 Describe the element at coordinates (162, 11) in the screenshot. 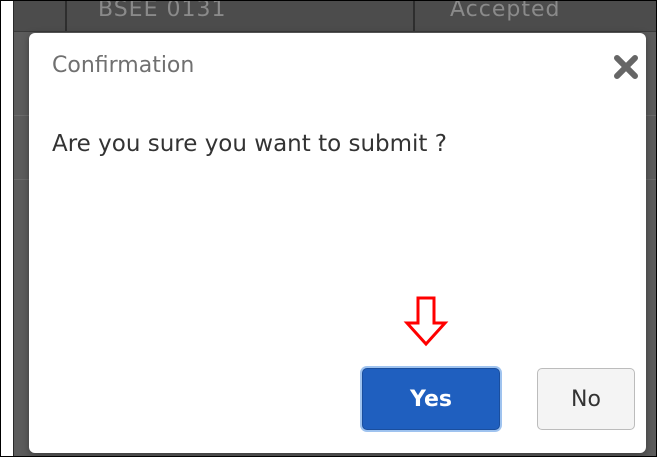

I see `background-cell-code: BSEE 0131` at that location.